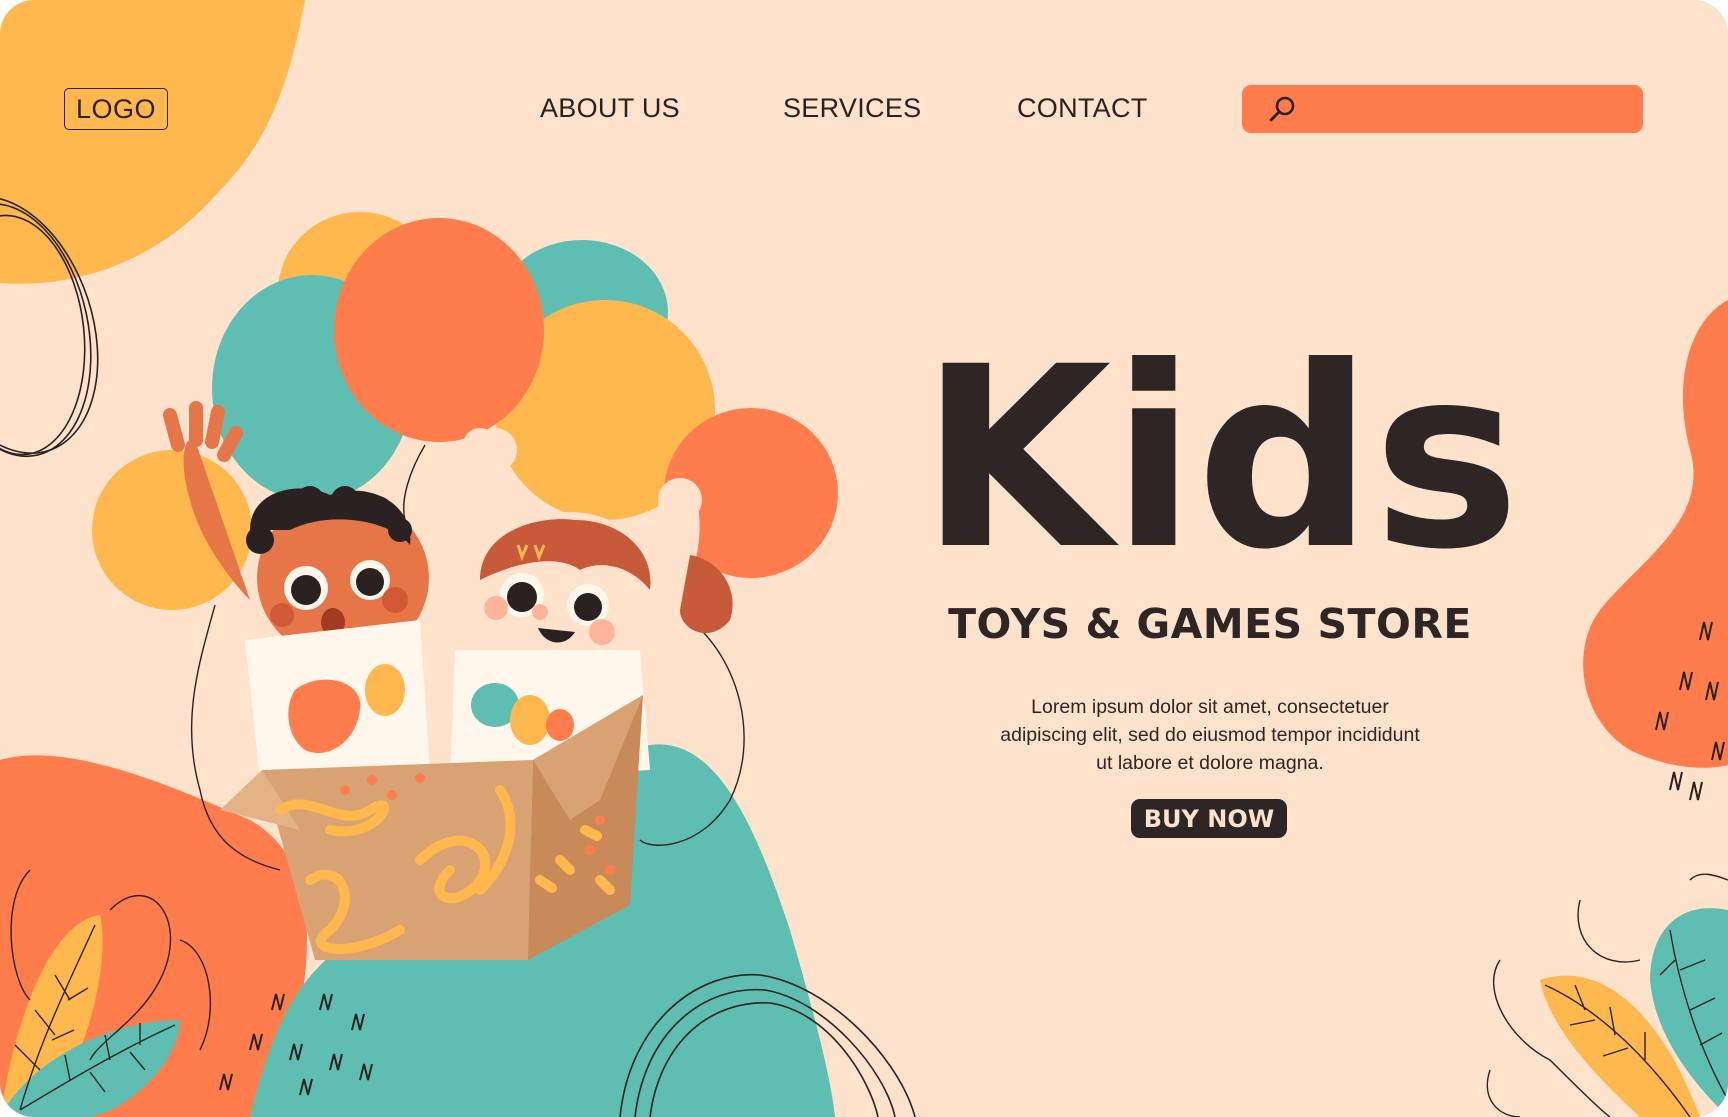 The width and height of the screenshot is (1728, 1117). What do you see at coordinates (1282, 109) in the screenshot?
I see `search-icon` at bounding box center [1282, 109].